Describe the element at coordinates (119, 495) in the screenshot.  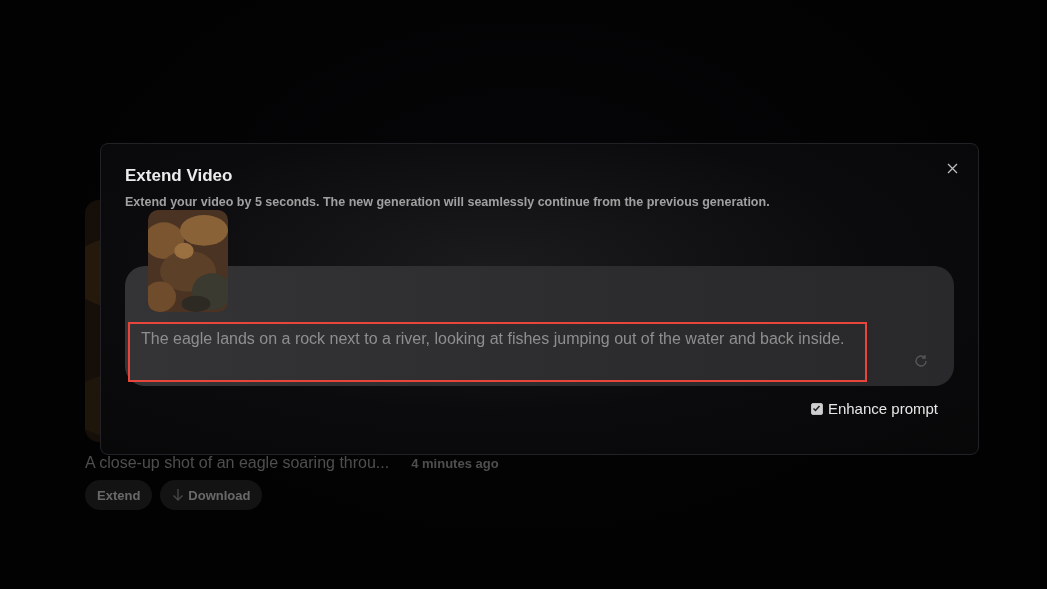
I see `extend-button: Extend` at that location.